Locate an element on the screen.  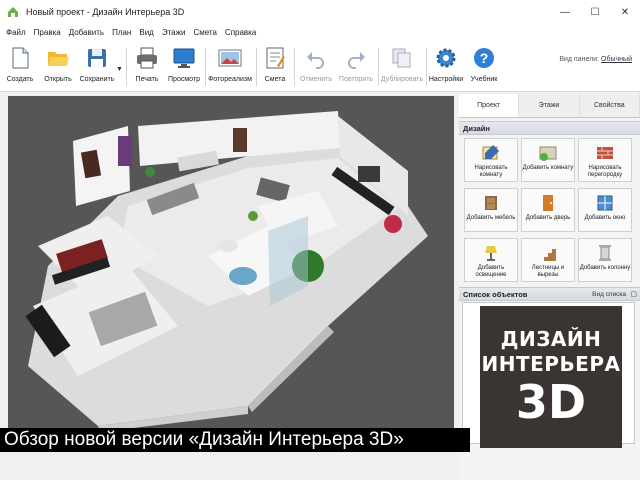
menu-help: Справка is located at coordinates (240, 32).